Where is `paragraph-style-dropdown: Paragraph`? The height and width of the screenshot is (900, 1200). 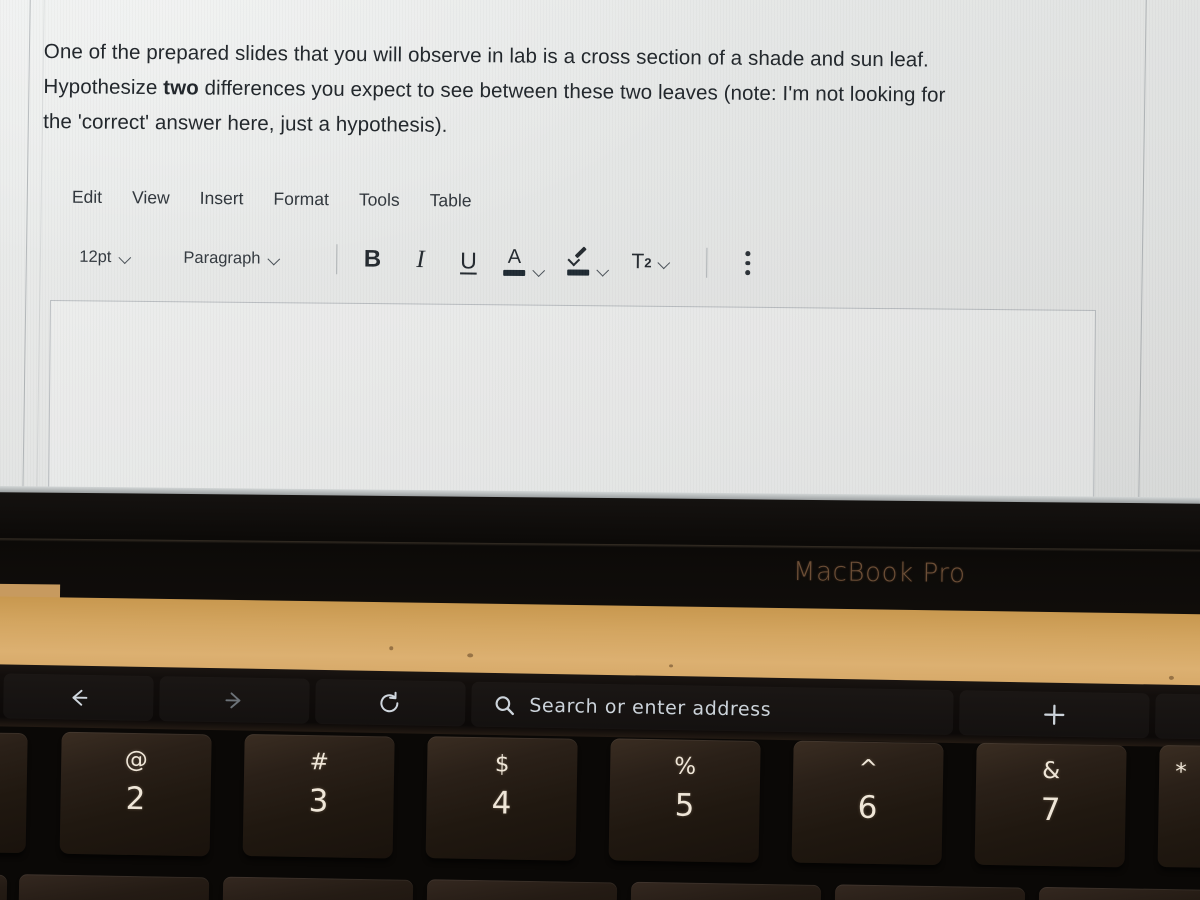
paragraph-style-dropdown: Paragraph is located at coordinates (231, 258).